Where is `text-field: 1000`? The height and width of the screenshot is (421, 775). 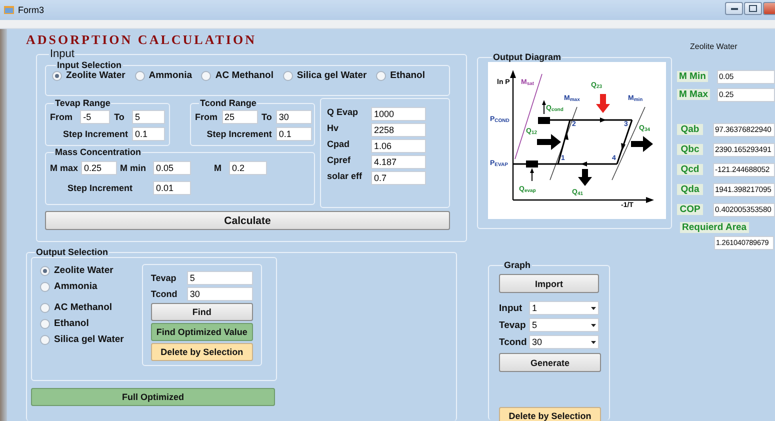
text-field: 1000 is located at coordinates (398, 114).